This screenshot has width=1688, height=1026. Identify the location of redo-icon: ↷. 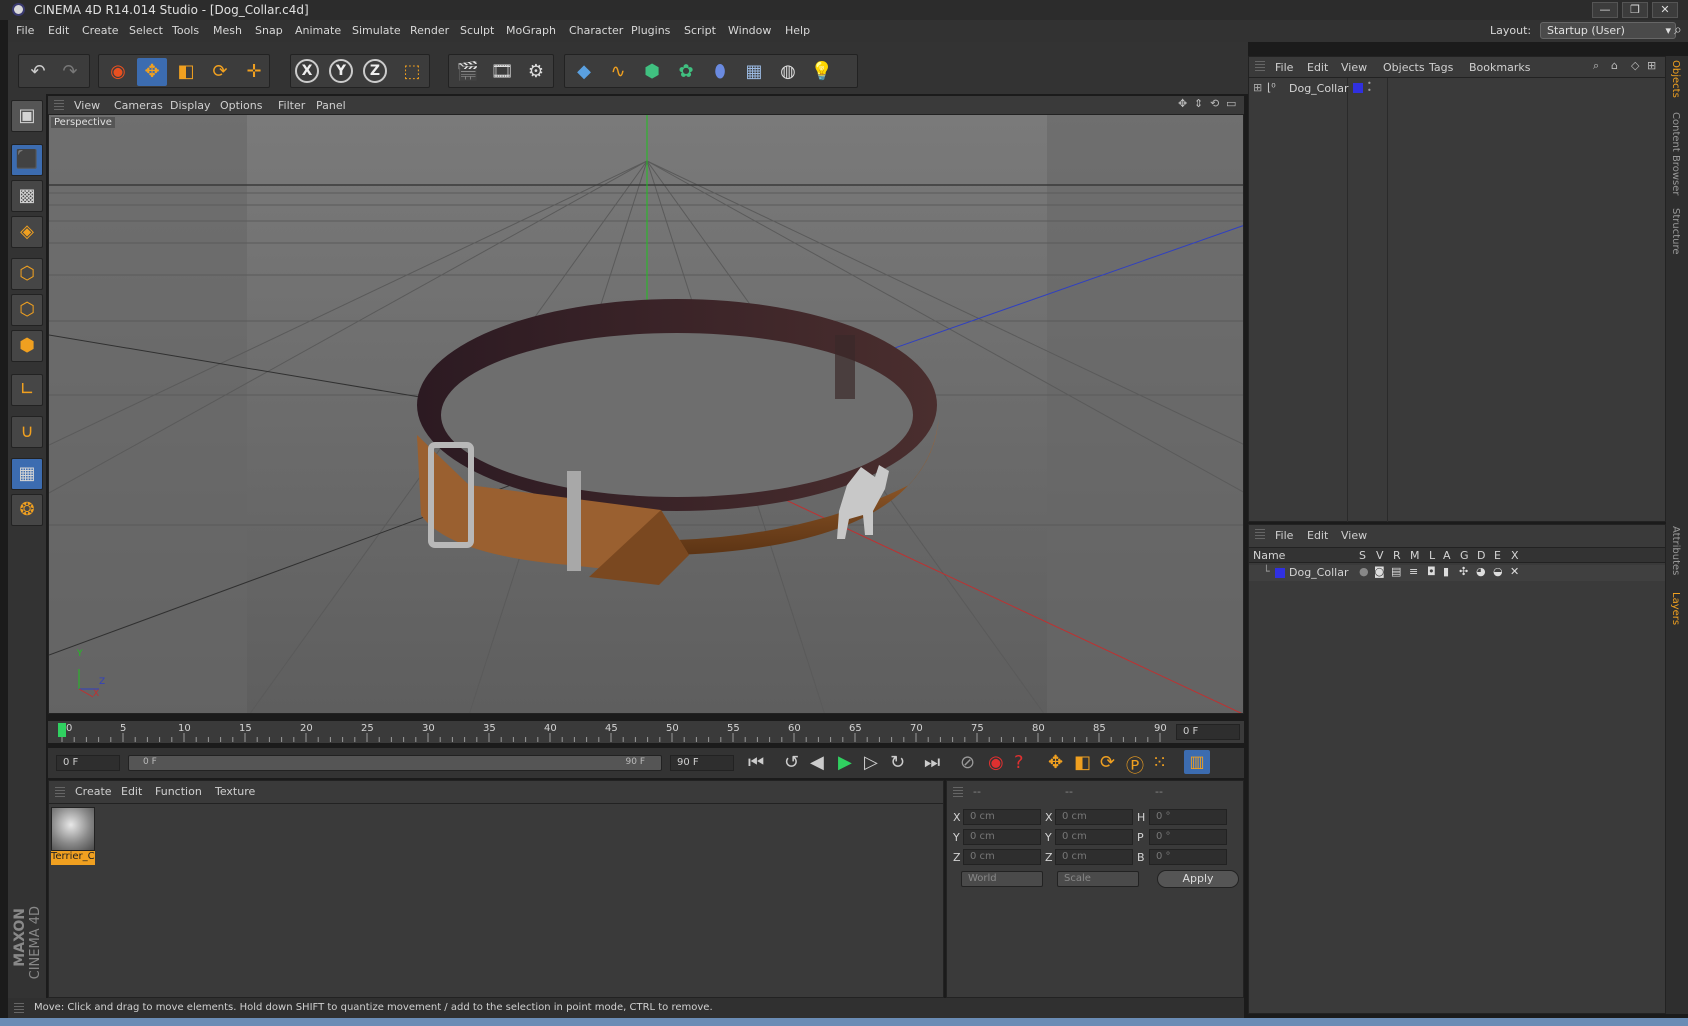
(70, 72).